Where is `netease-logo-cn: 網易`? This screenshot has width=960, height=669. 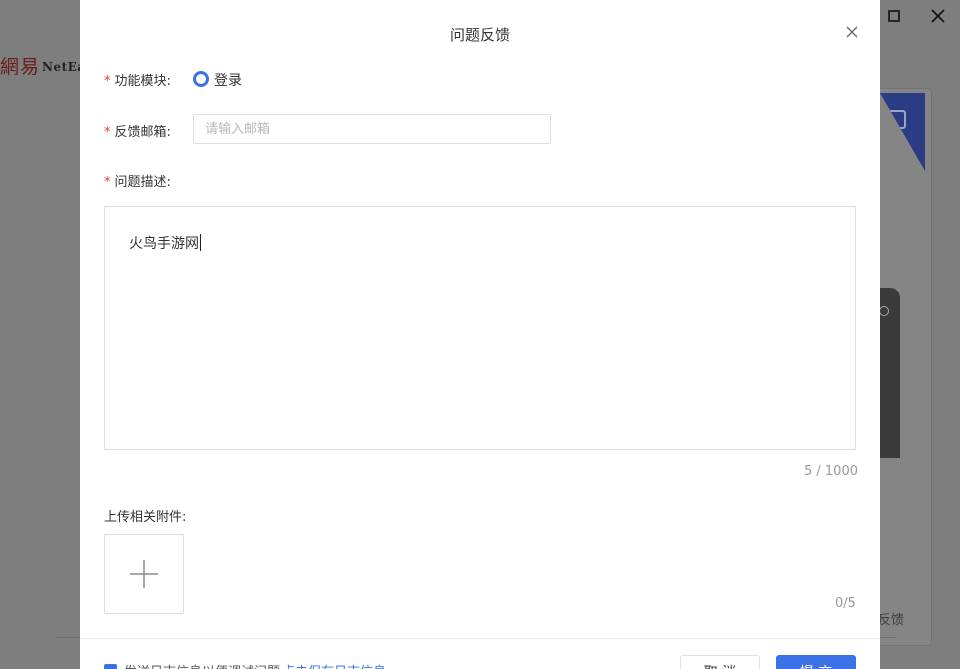
netease-logo-cn: 網易 is located at coordinates (20, 67).